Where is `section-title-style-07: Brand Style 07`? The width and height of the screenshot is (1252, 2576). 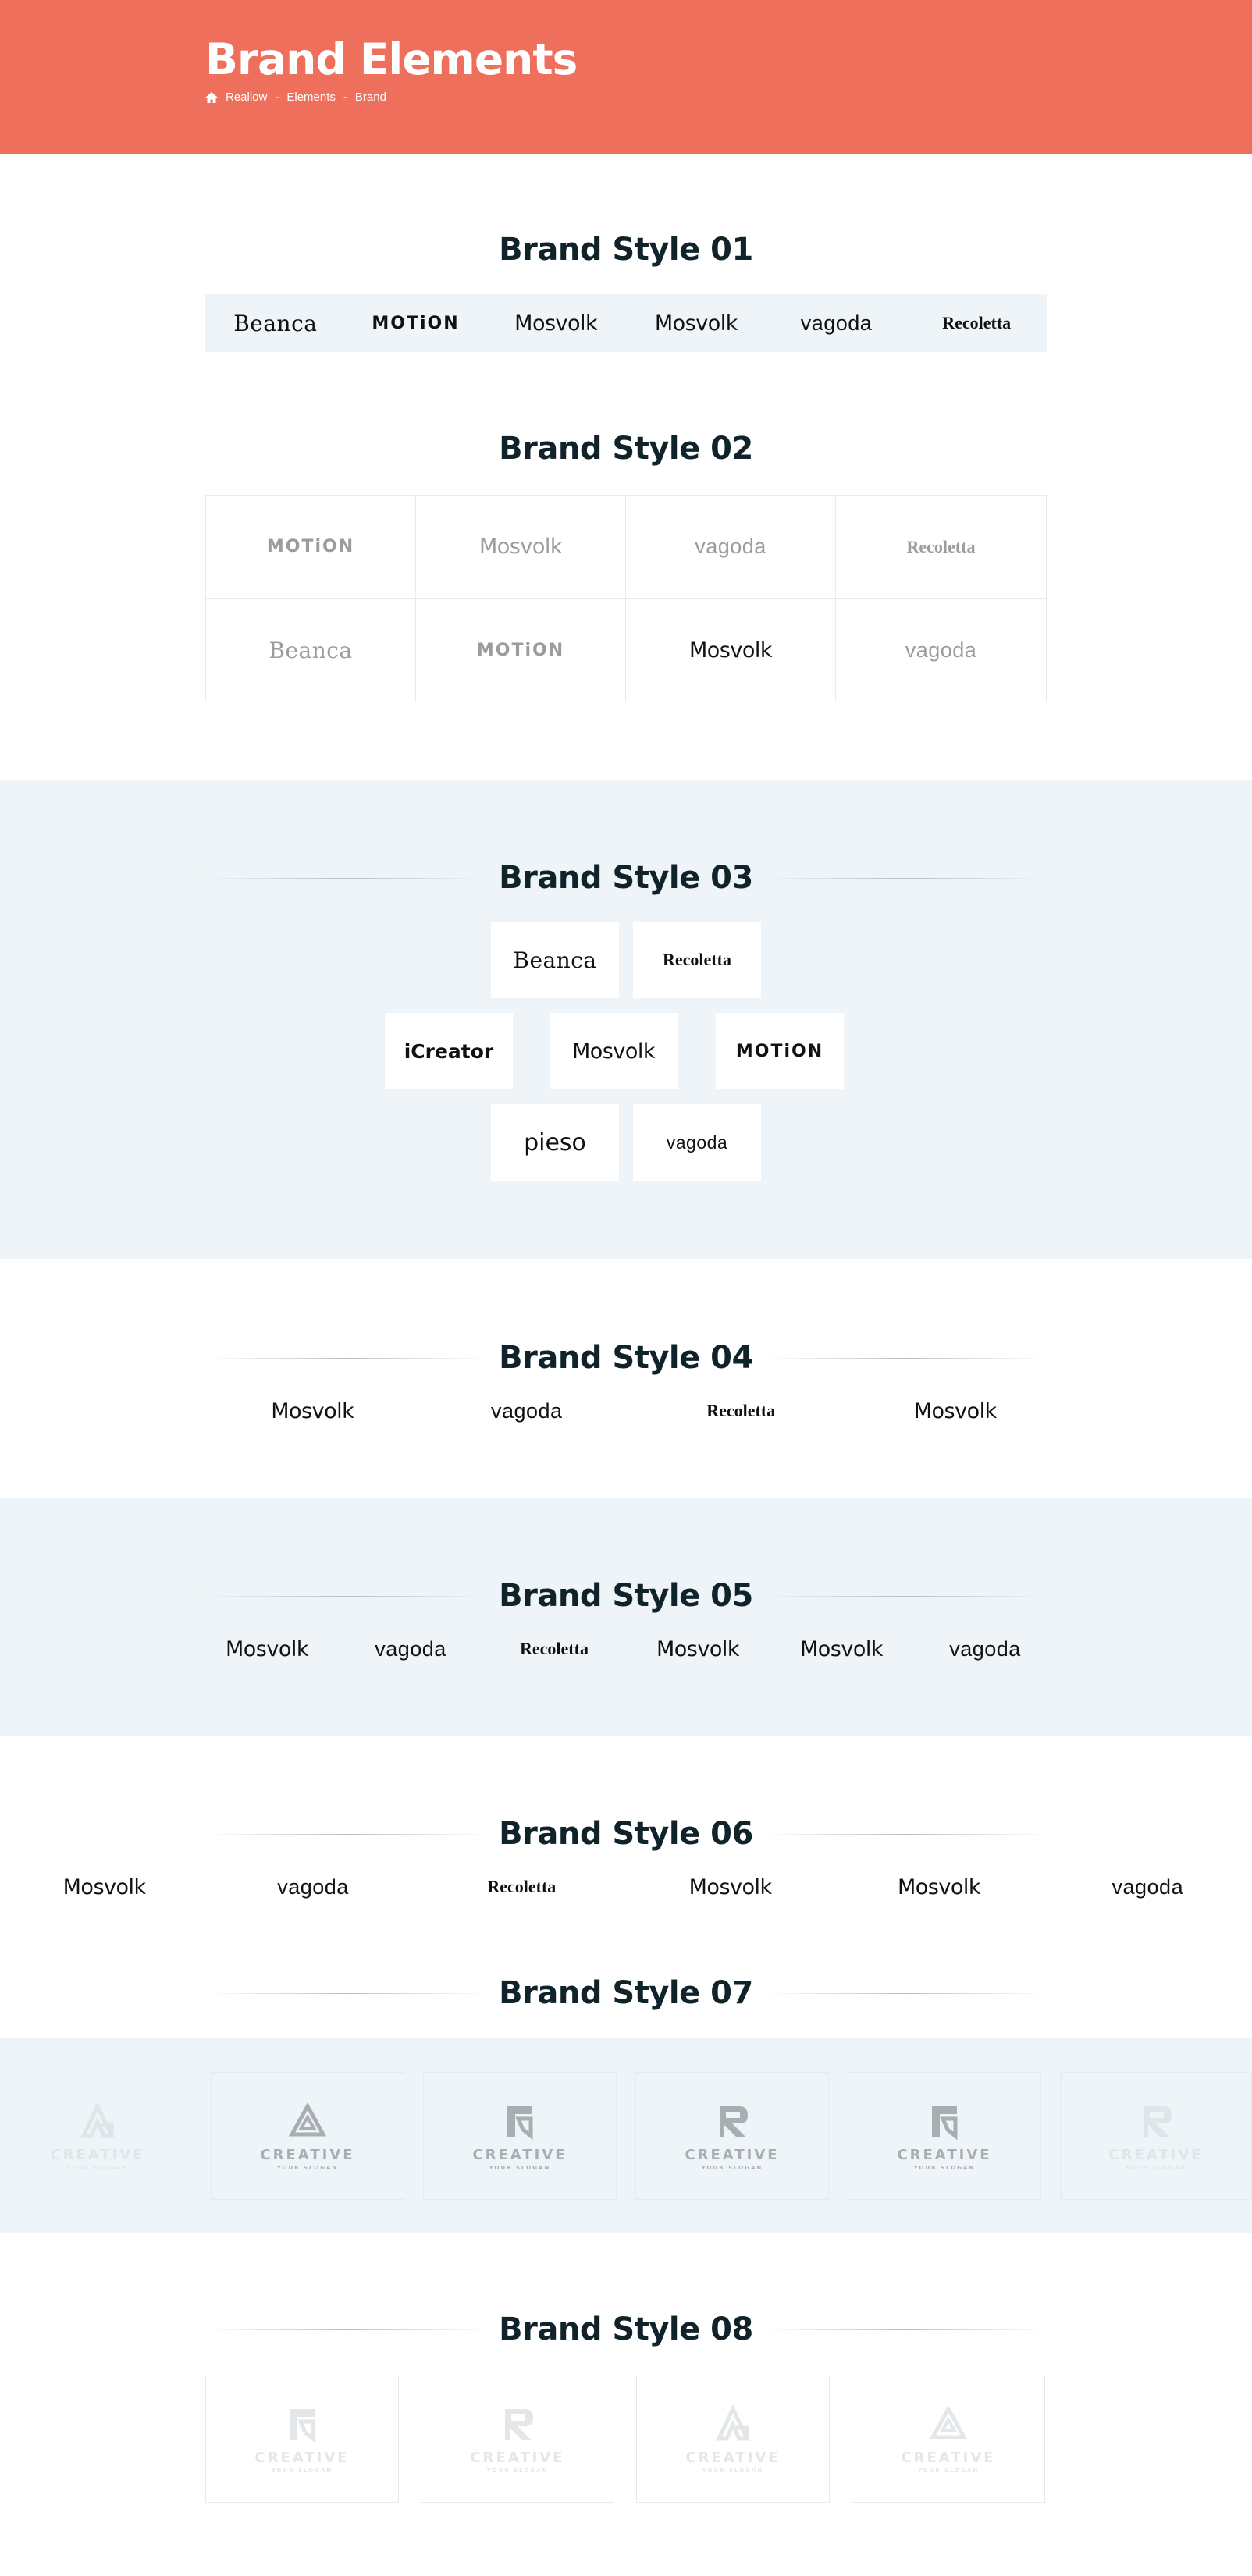 section-title-style-07: Brand Style 07 is located at coordinates (626, 1993).